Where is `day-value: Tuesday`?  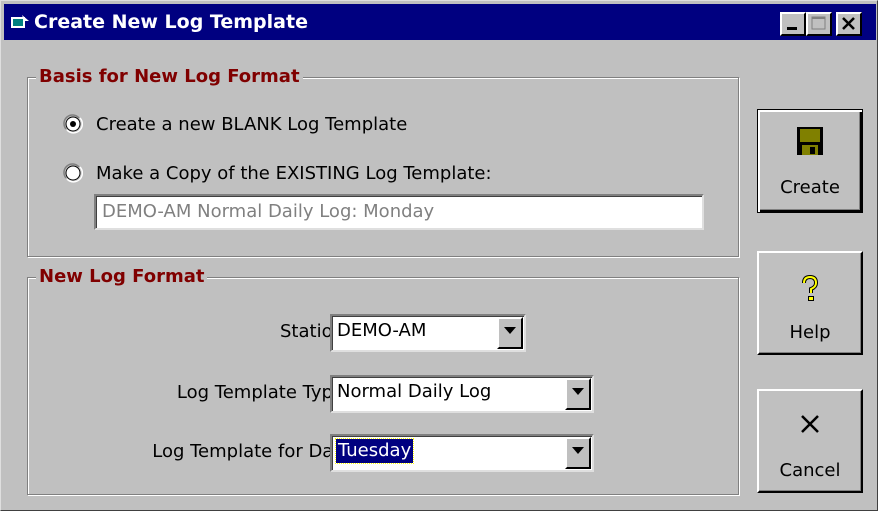 day-value: Tuesday is located at coordinates (374, 451).